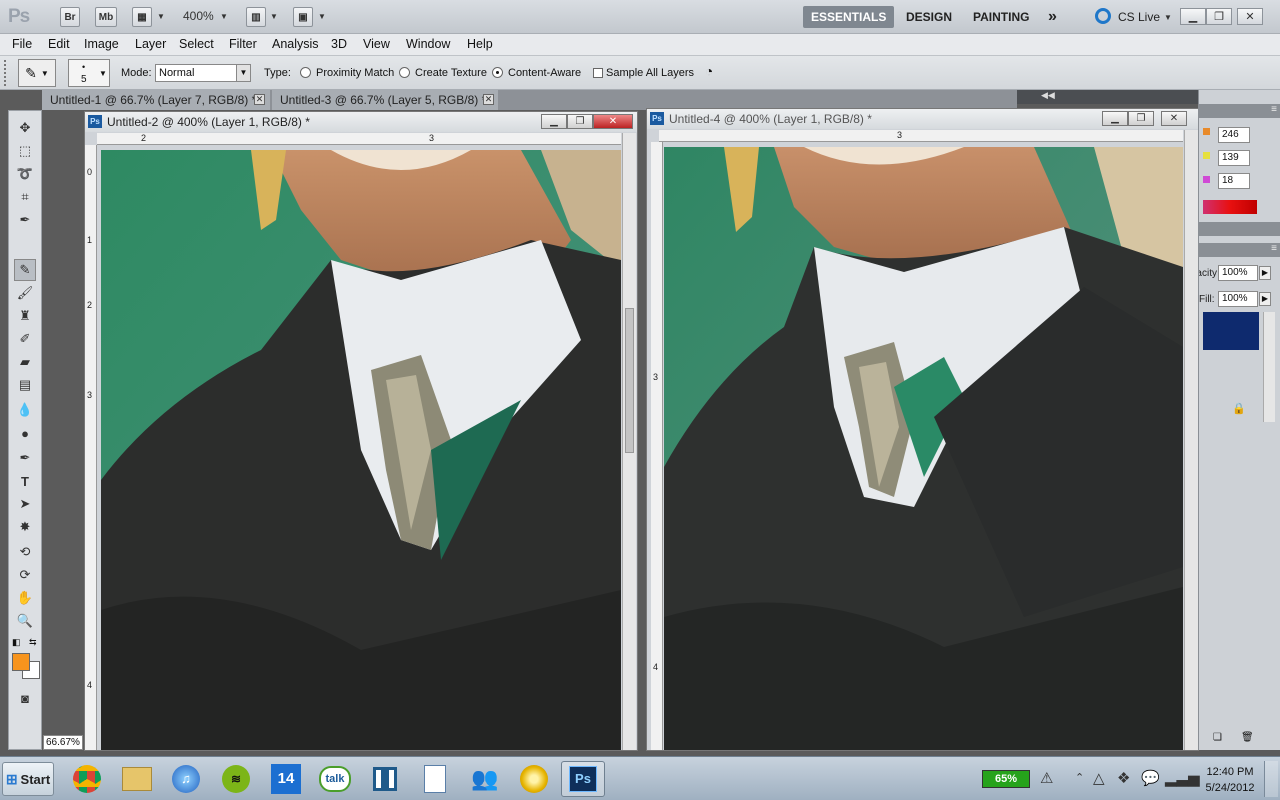 This screenshot has width=1280, height=800. I want to click on blue-value: 18, so click(1234, 181).